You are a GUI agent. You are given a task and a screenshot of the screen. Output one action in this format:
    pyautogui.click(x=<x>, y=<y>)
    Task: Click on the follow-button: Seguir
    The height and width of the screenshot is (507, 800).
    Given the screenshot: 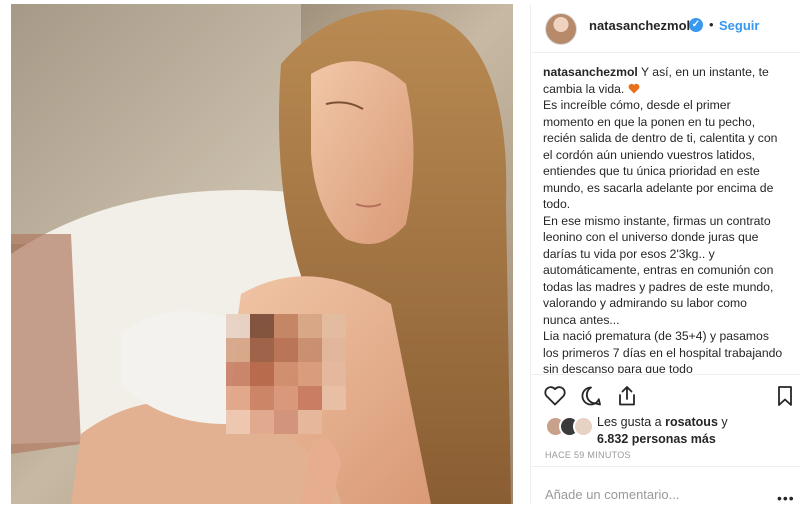 What is the action you would take?
    pyautogui.click(x=739, y=25)
    